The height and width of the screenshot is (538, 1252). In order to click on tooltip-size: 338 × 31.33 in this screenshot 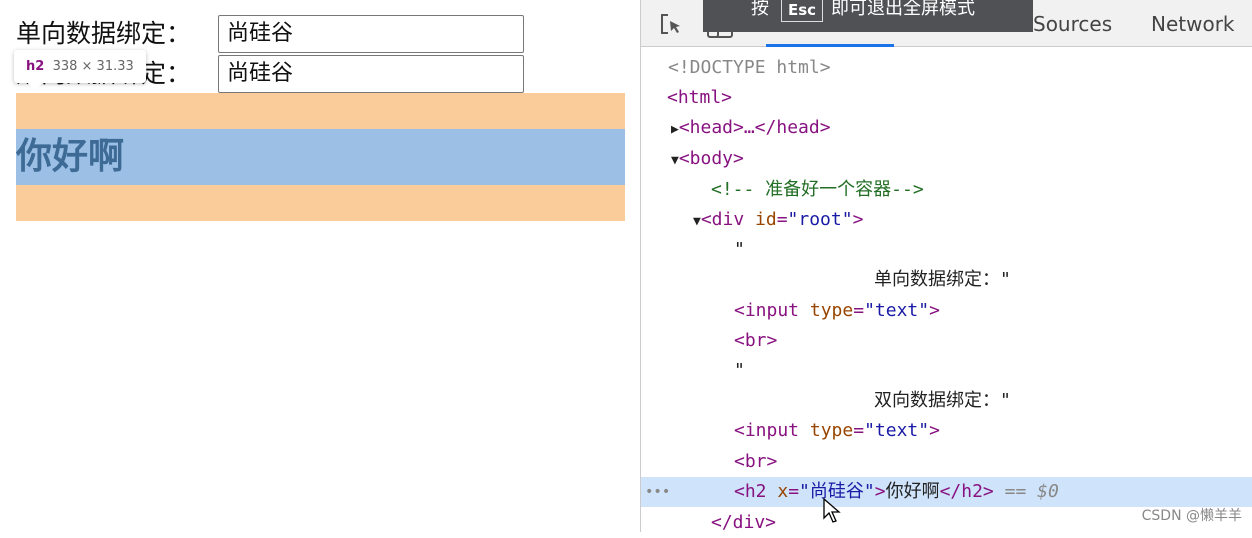, I will do `click(93, 66)`.